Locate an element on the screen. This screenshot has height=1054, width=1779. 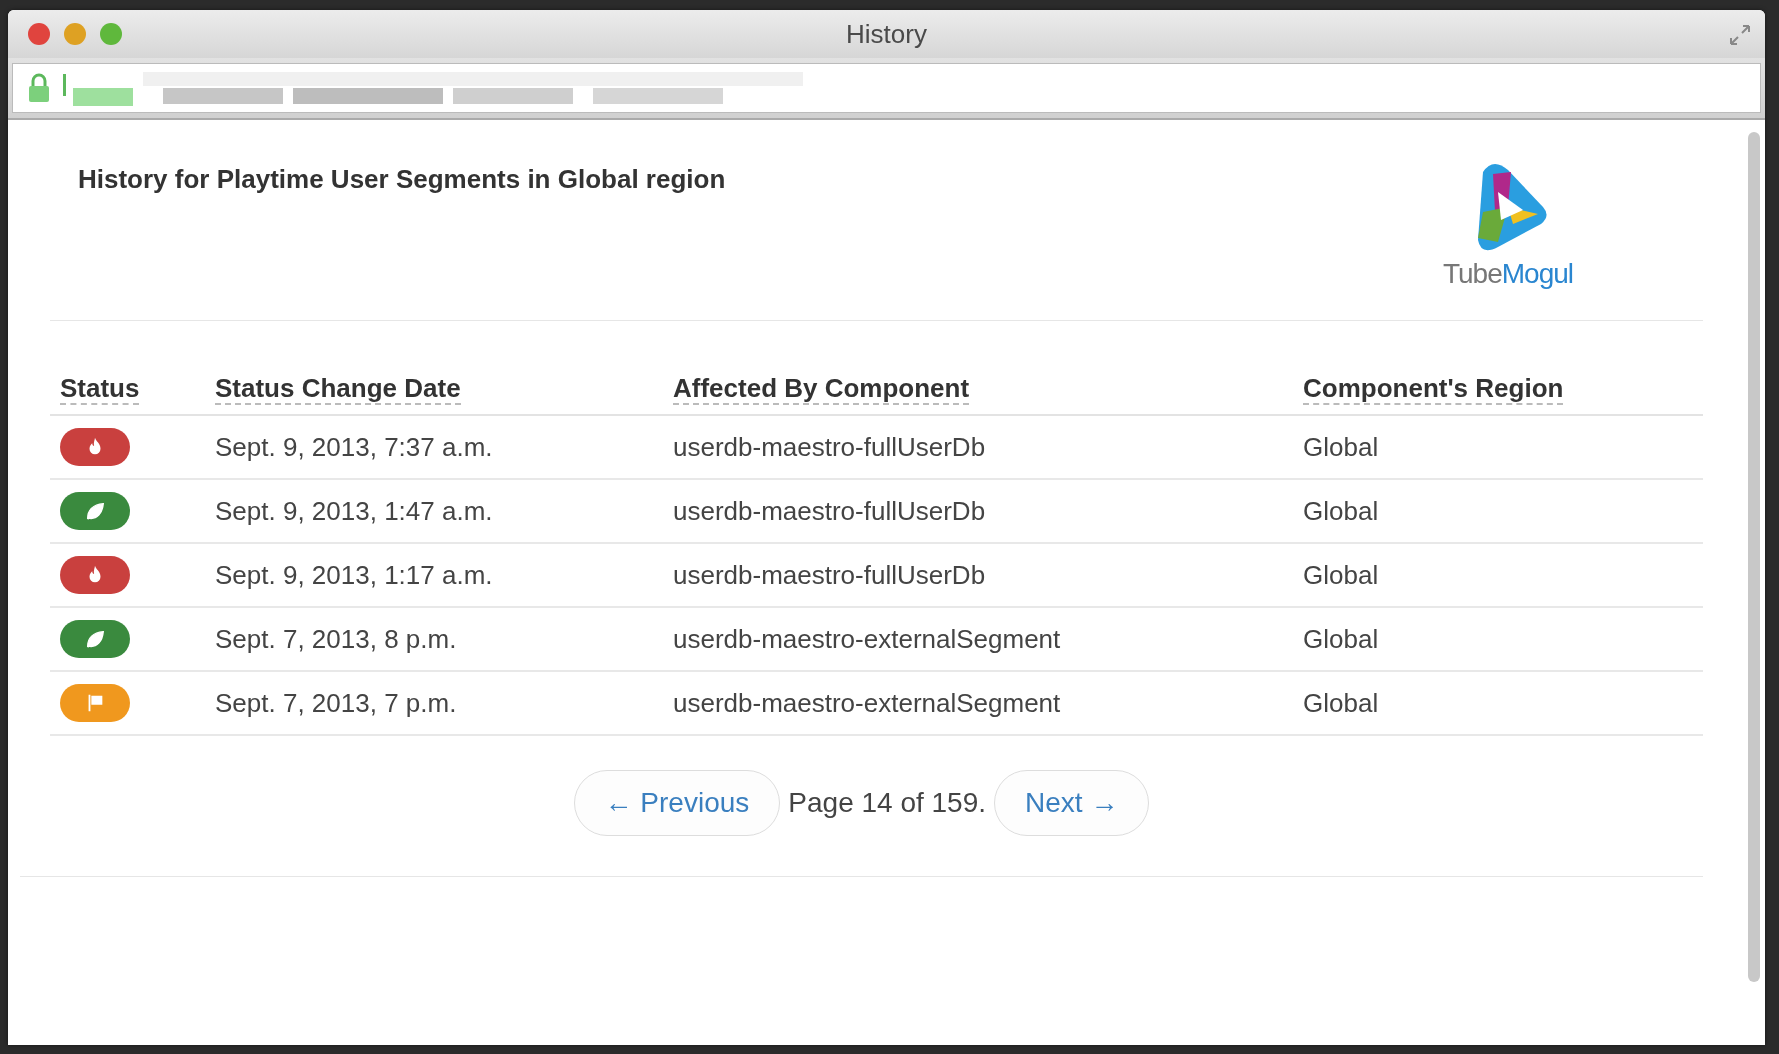
scrollbar is located at coordinates (1754, 557).